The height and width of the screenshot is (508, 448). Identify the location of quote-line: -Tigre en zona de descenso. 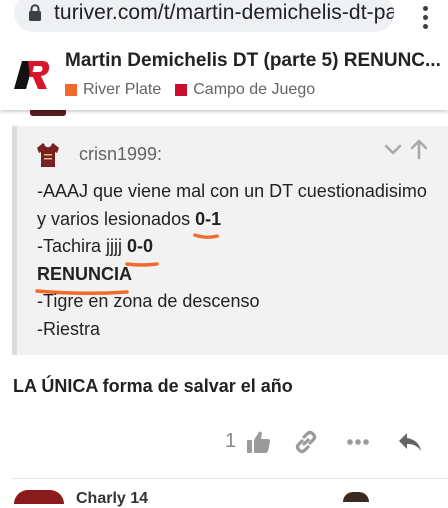
(232, 302).